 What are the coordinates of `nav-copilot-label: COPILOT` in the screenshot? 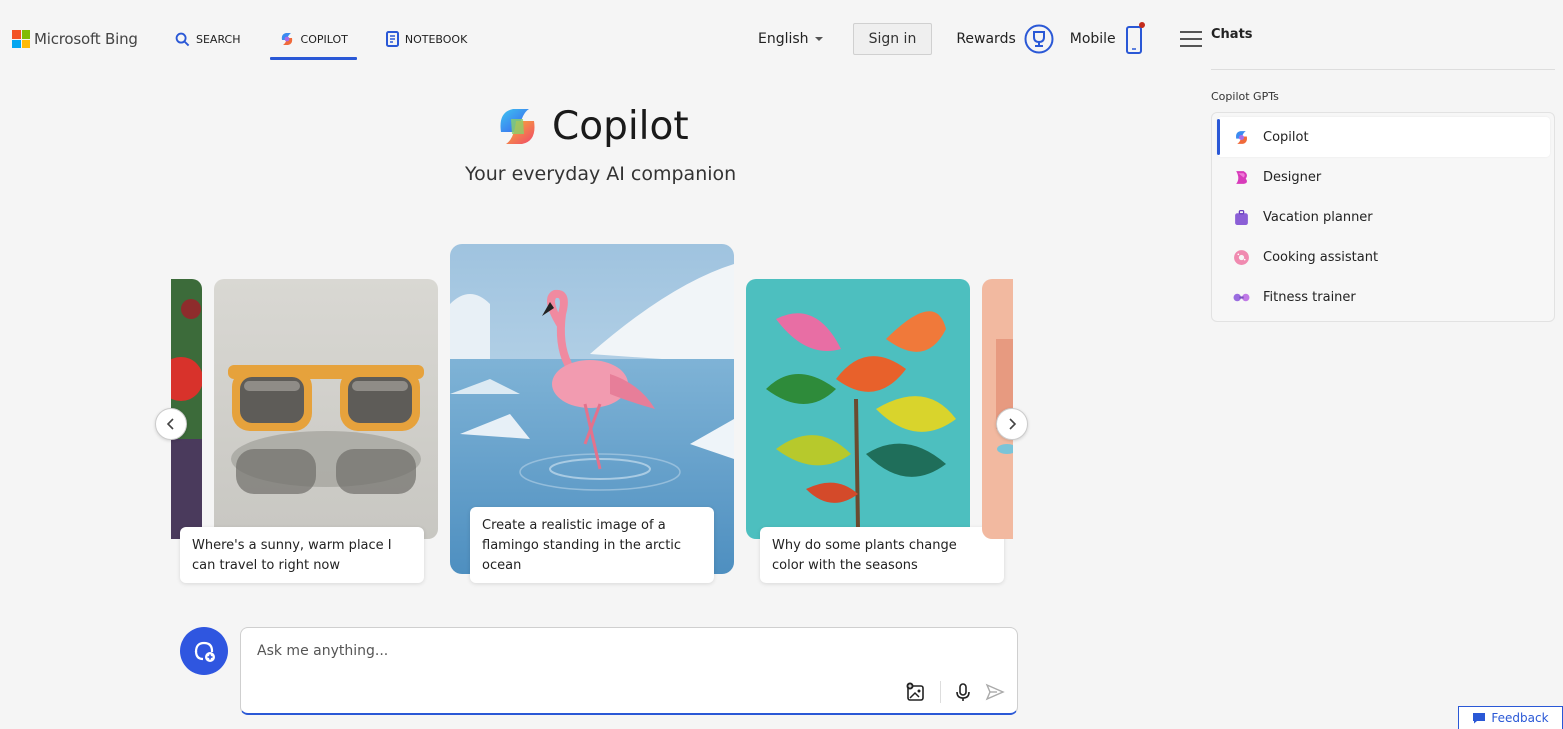 It's located at (324, 39).